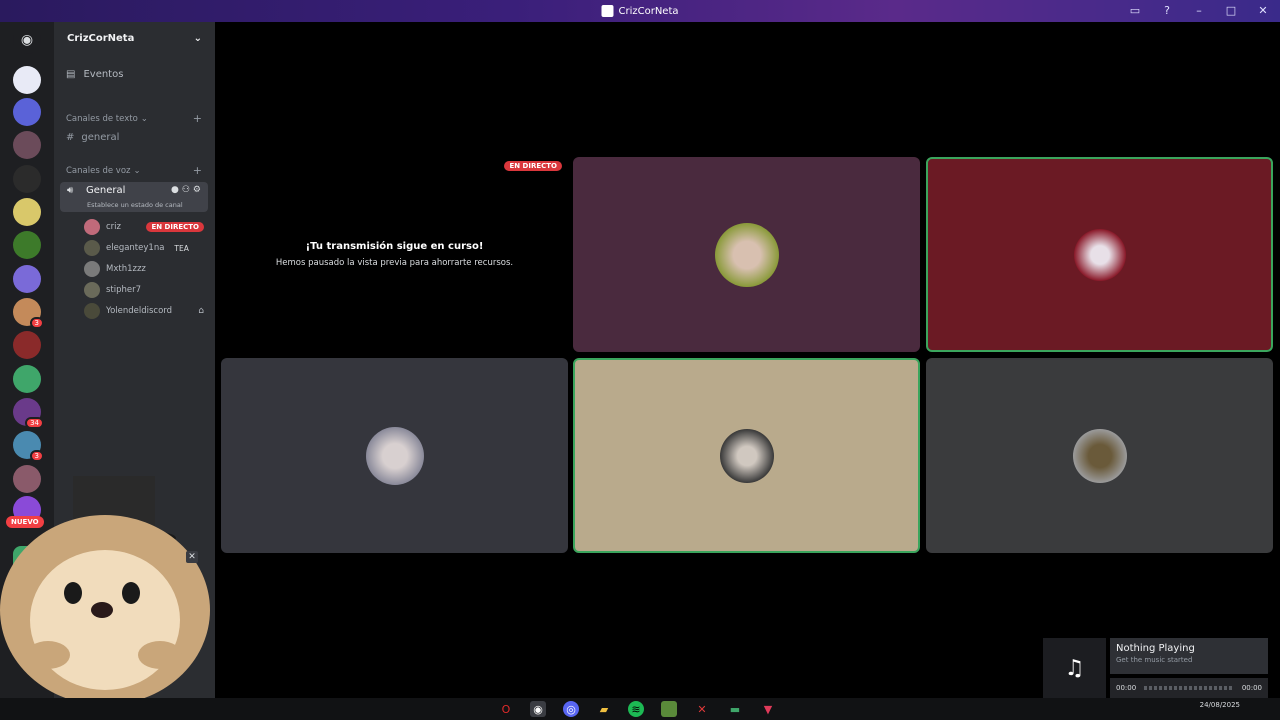 The image size is (1280, 720). I want to click on calendar-icon: ▤, so click(71, 74).